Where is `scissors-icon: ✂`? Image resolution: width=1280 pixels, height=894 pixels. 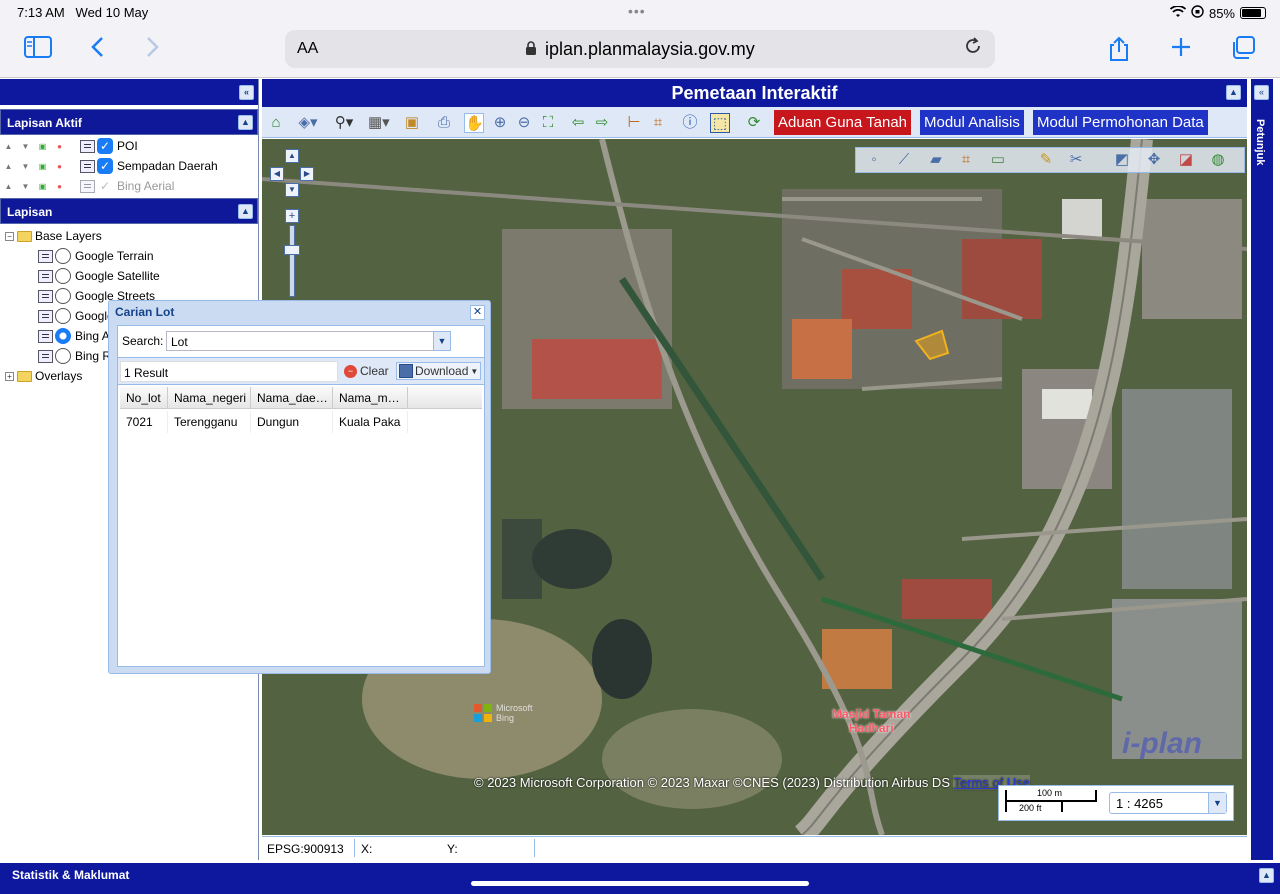
scissors-icon: ✂ is located at coordinates (1076, 160).